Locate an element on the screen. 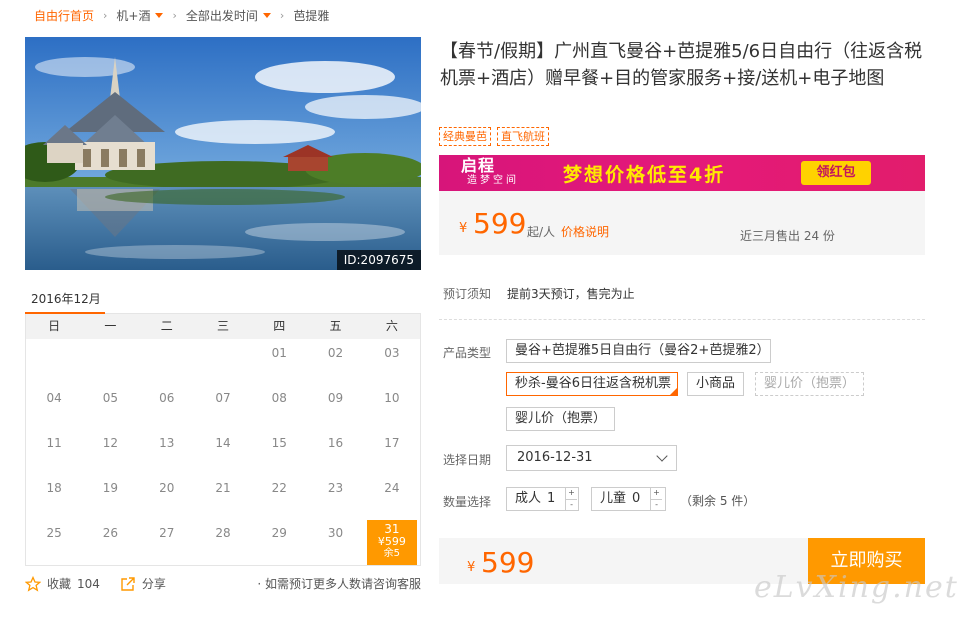  date-label: 选择日期 is located at coordinates (467, 460).